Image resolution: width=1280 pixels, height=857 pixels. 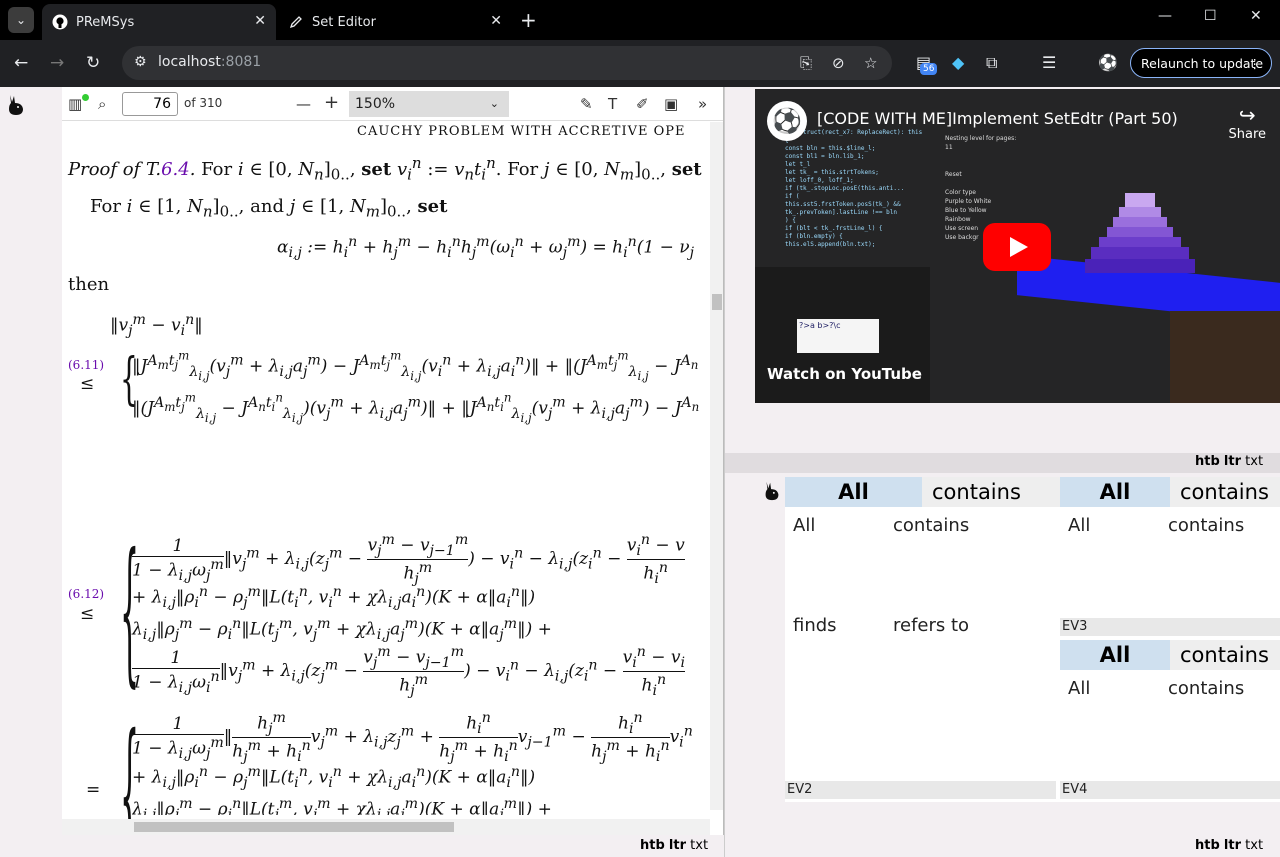 I want to click on forward-icon: →, so click(x=57, y=63).